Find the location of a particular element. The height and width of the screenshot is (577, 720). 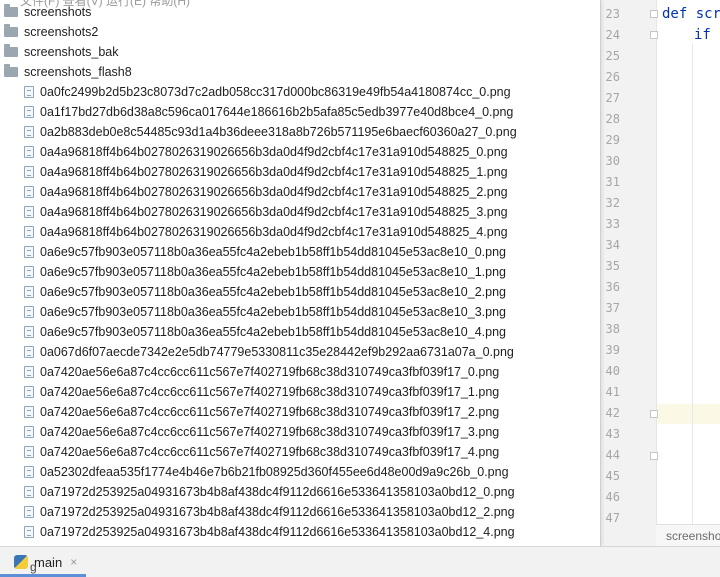

line-number: 29 is located at coordinates (612, 140).